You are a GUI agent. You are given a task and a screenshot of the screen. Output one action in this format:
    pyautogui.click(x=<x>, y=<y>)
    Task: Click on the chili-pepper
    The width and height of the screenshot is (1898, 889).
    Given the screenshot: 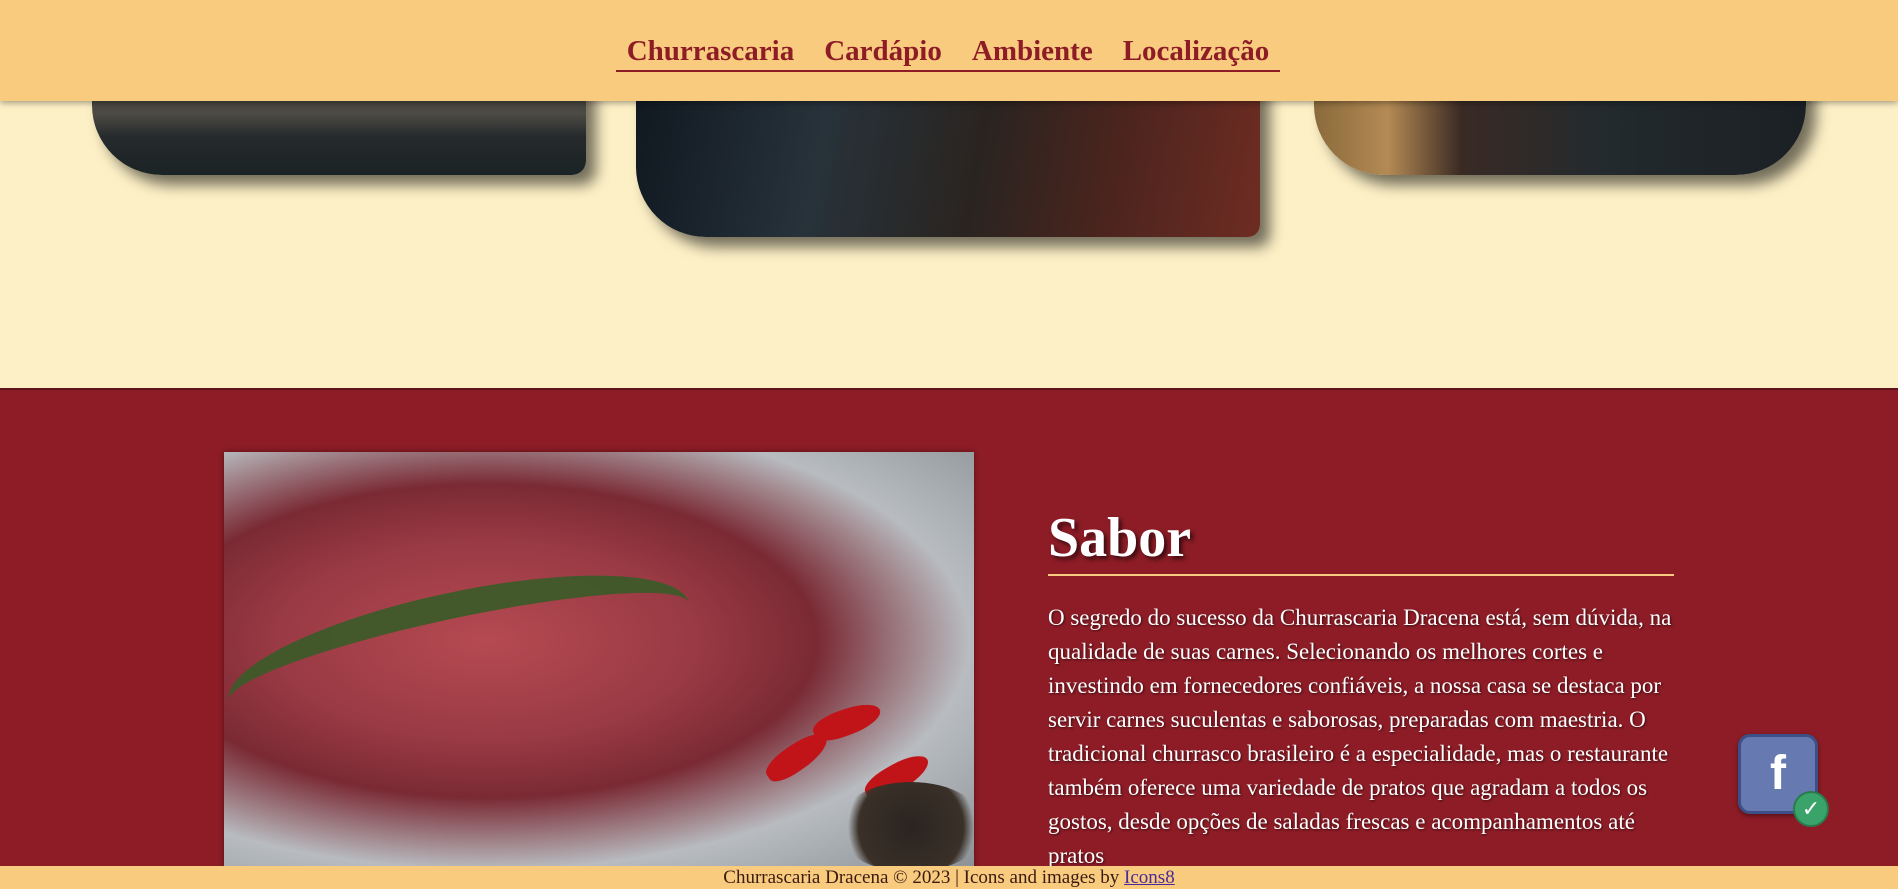 What is the action you would take?
    pyautogui.click(x=847, y=722)
    